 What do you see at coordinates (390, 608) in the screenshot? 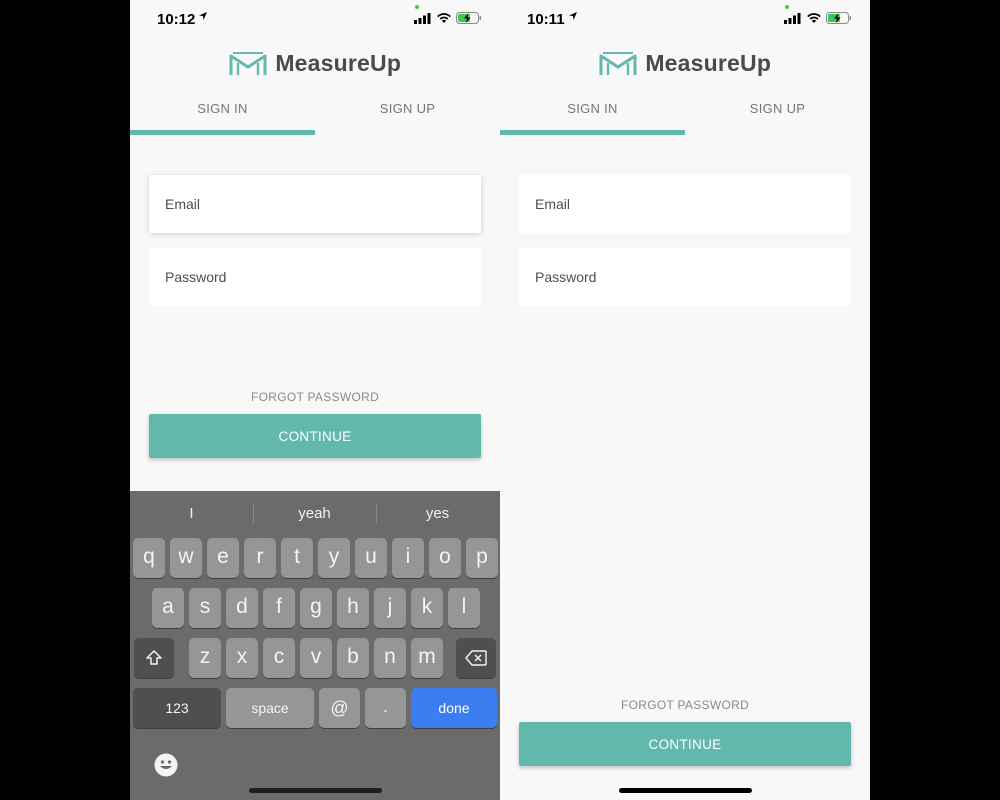
I see `key-j: j` at bounding box center [390, 608].